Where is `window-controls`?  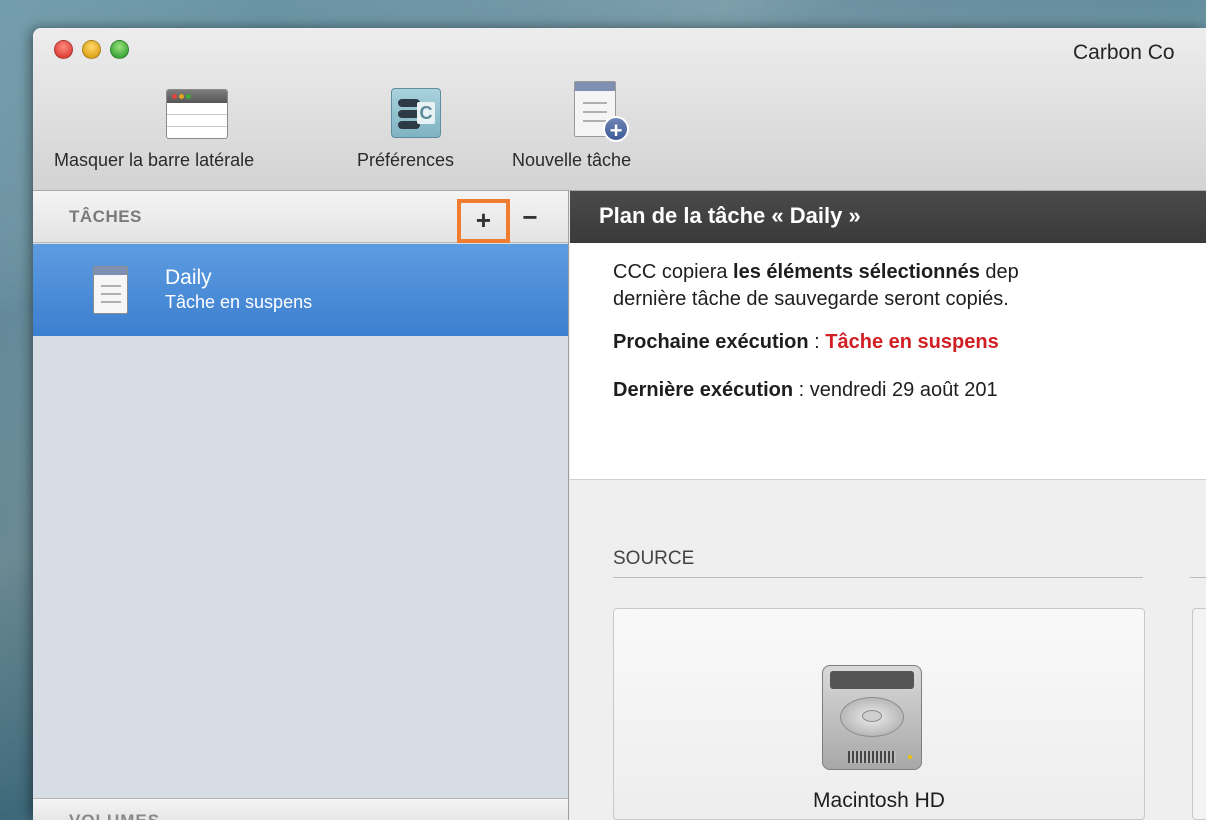
window-controls is located at coordinates (91, 49).